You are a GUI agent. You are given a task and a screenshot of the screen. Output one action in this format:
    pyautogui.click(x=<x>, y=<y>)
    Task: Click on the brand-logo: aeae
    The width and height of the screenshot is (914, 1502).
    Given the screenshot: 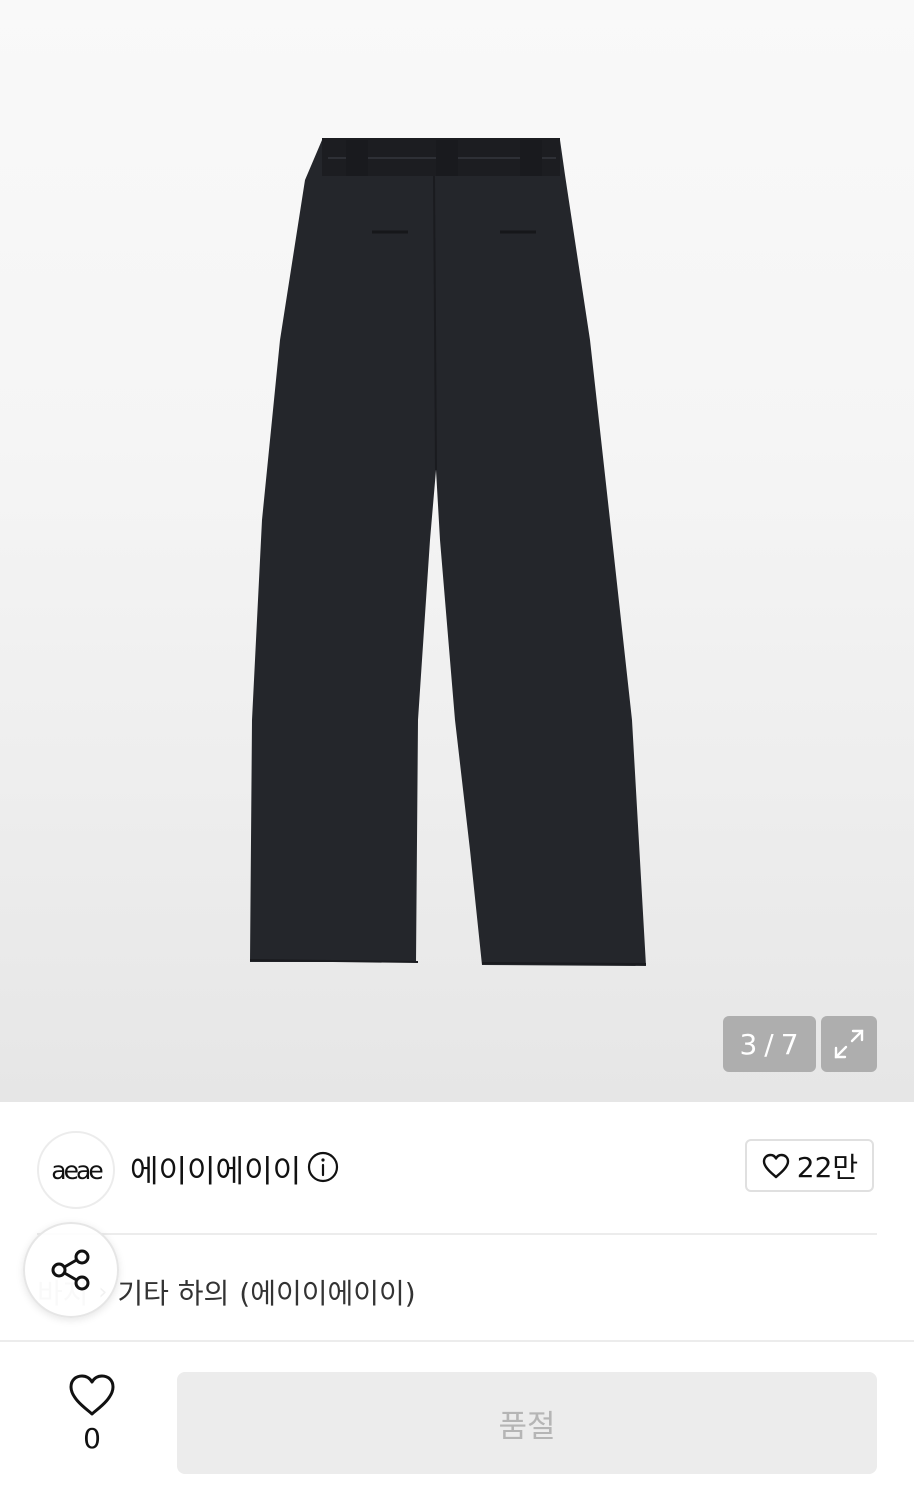 What is the action you would take?
    pyautogui.click(x=76, y=1170)
    